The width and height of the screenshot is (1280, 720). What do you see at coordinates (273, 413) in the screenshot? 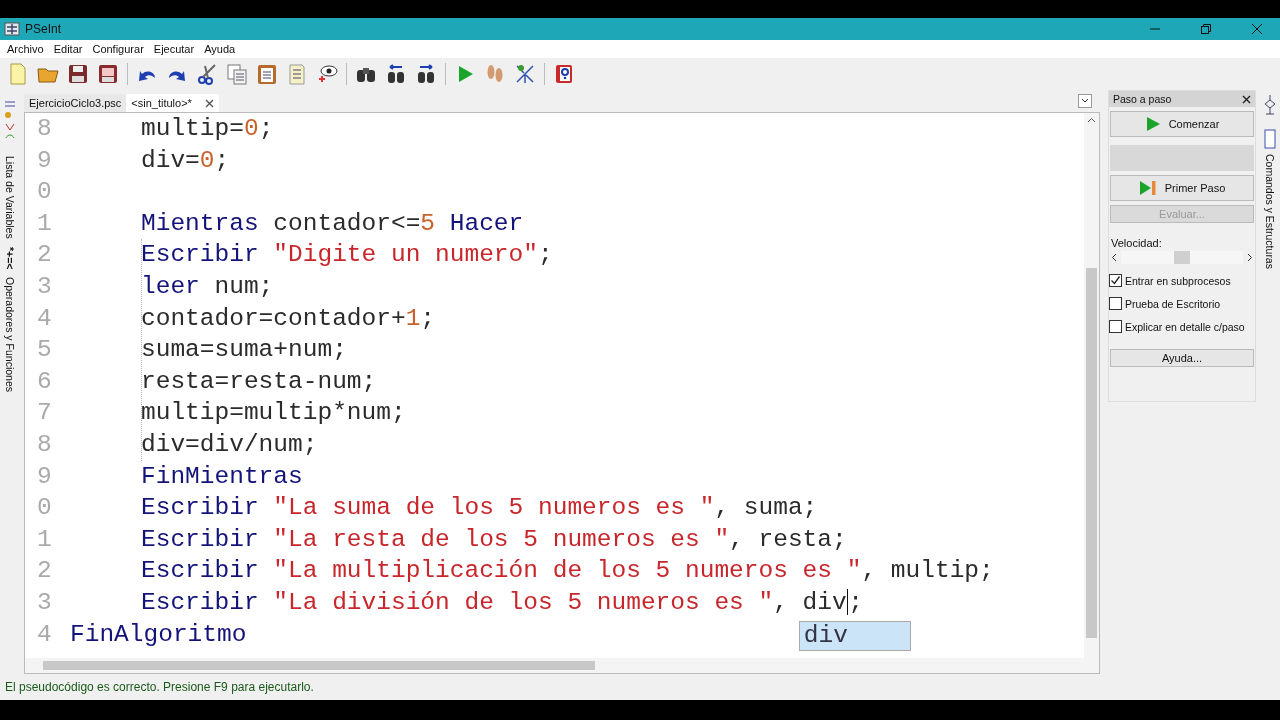
I see `code-line: multip=multip*num;` at bounding box center [273, 413].